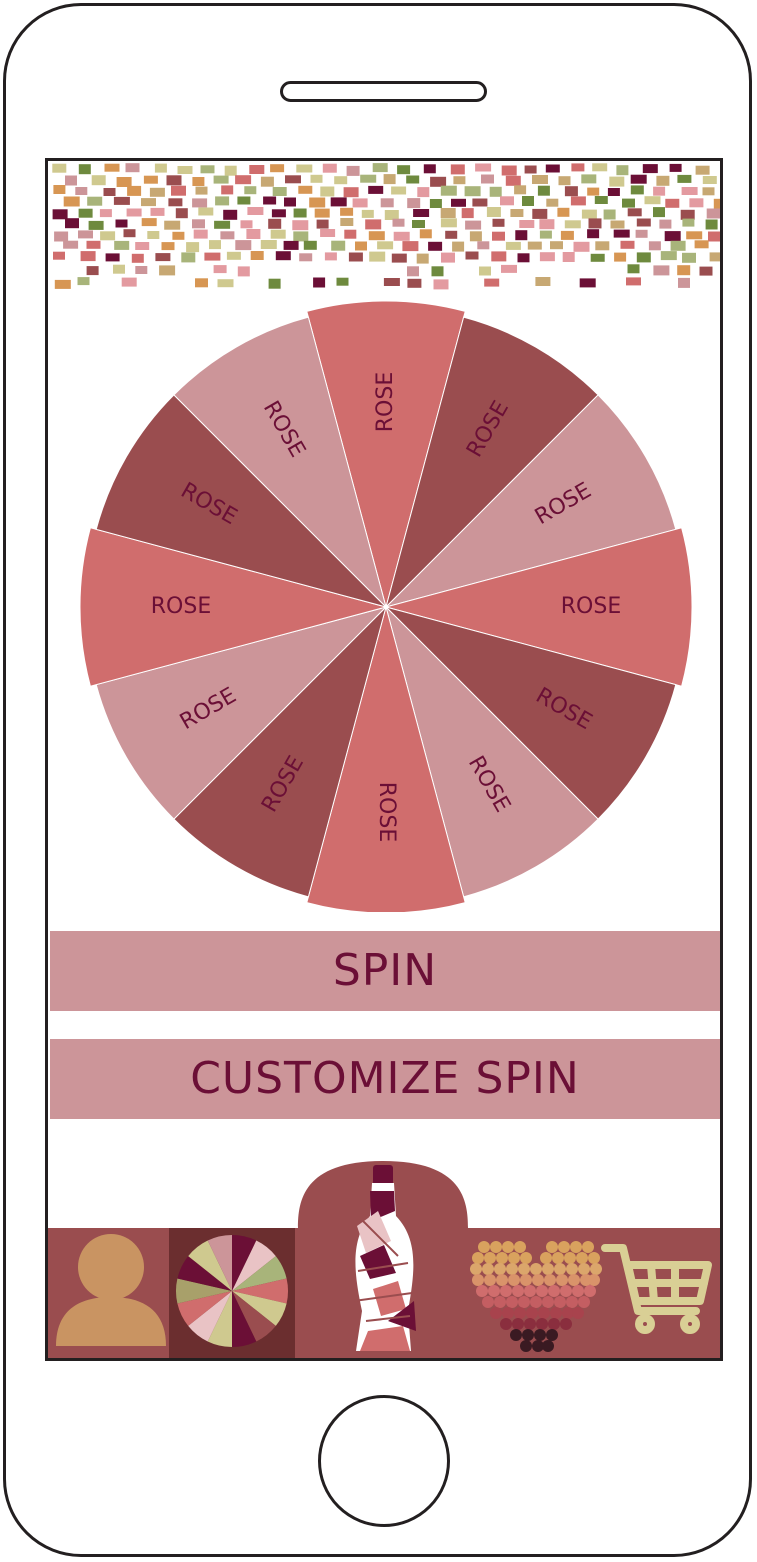 Image resolution: width=757 pixels, height=1562 pixels. I want to click on home-button, so click(384, 1461).